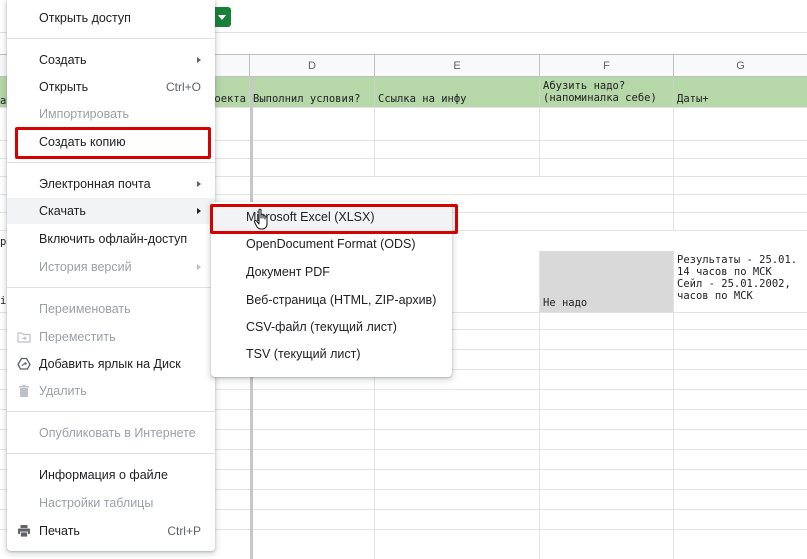 Image resolution: width=807 pixels, height=559 pixels. I want to click on submenu-item-tsv: TSV (текущий лист), so click(331, 354).